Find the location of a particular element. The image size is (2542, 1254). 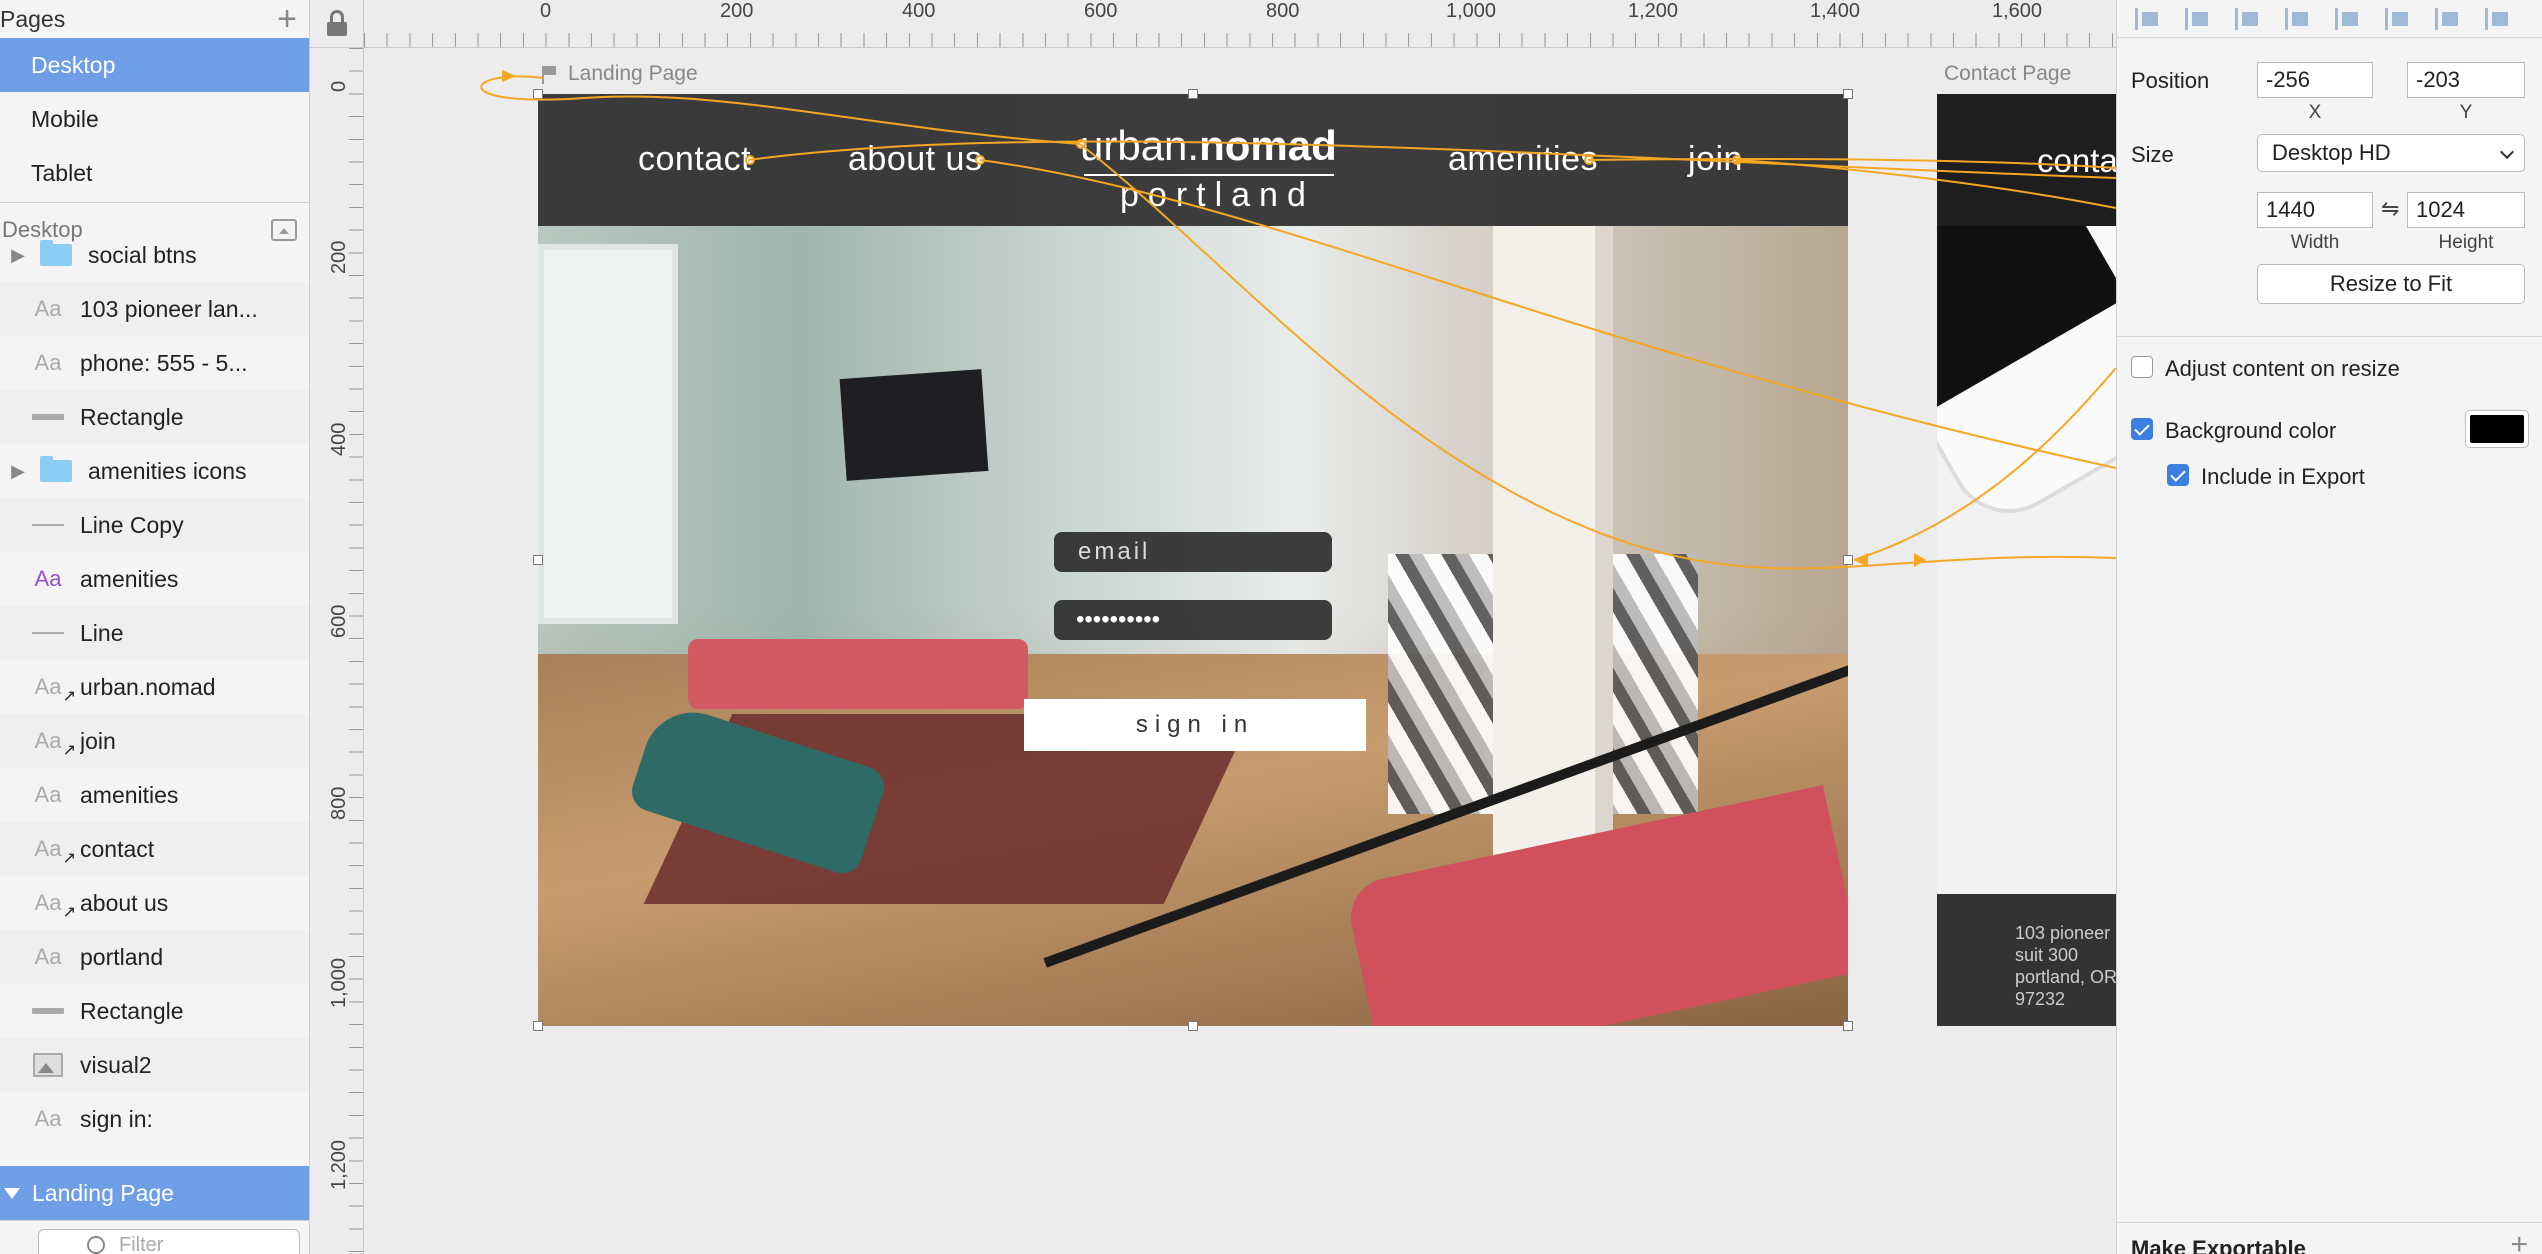

layer-row: Aa portland is located at coordinates (154, 957).